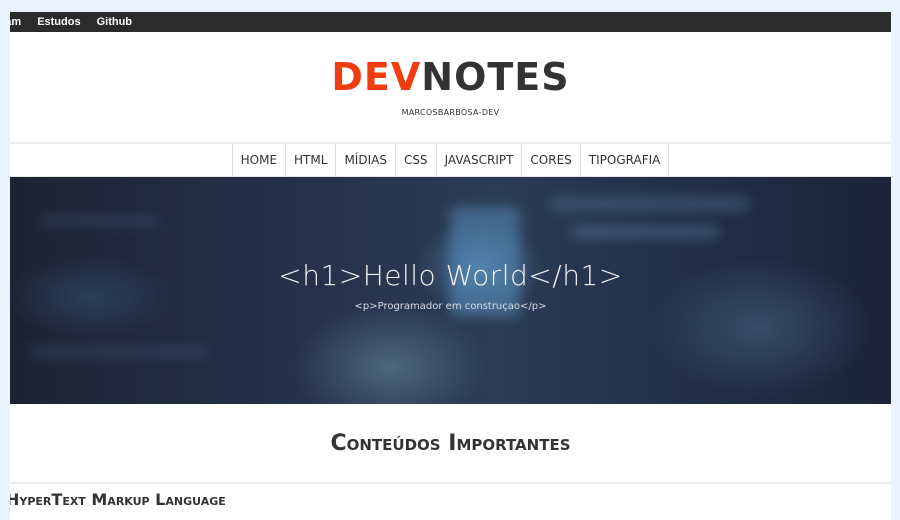  Describe the element at coordinates (415, 160) in the screenshot. I see `nav-item-css: CSS` at that location.